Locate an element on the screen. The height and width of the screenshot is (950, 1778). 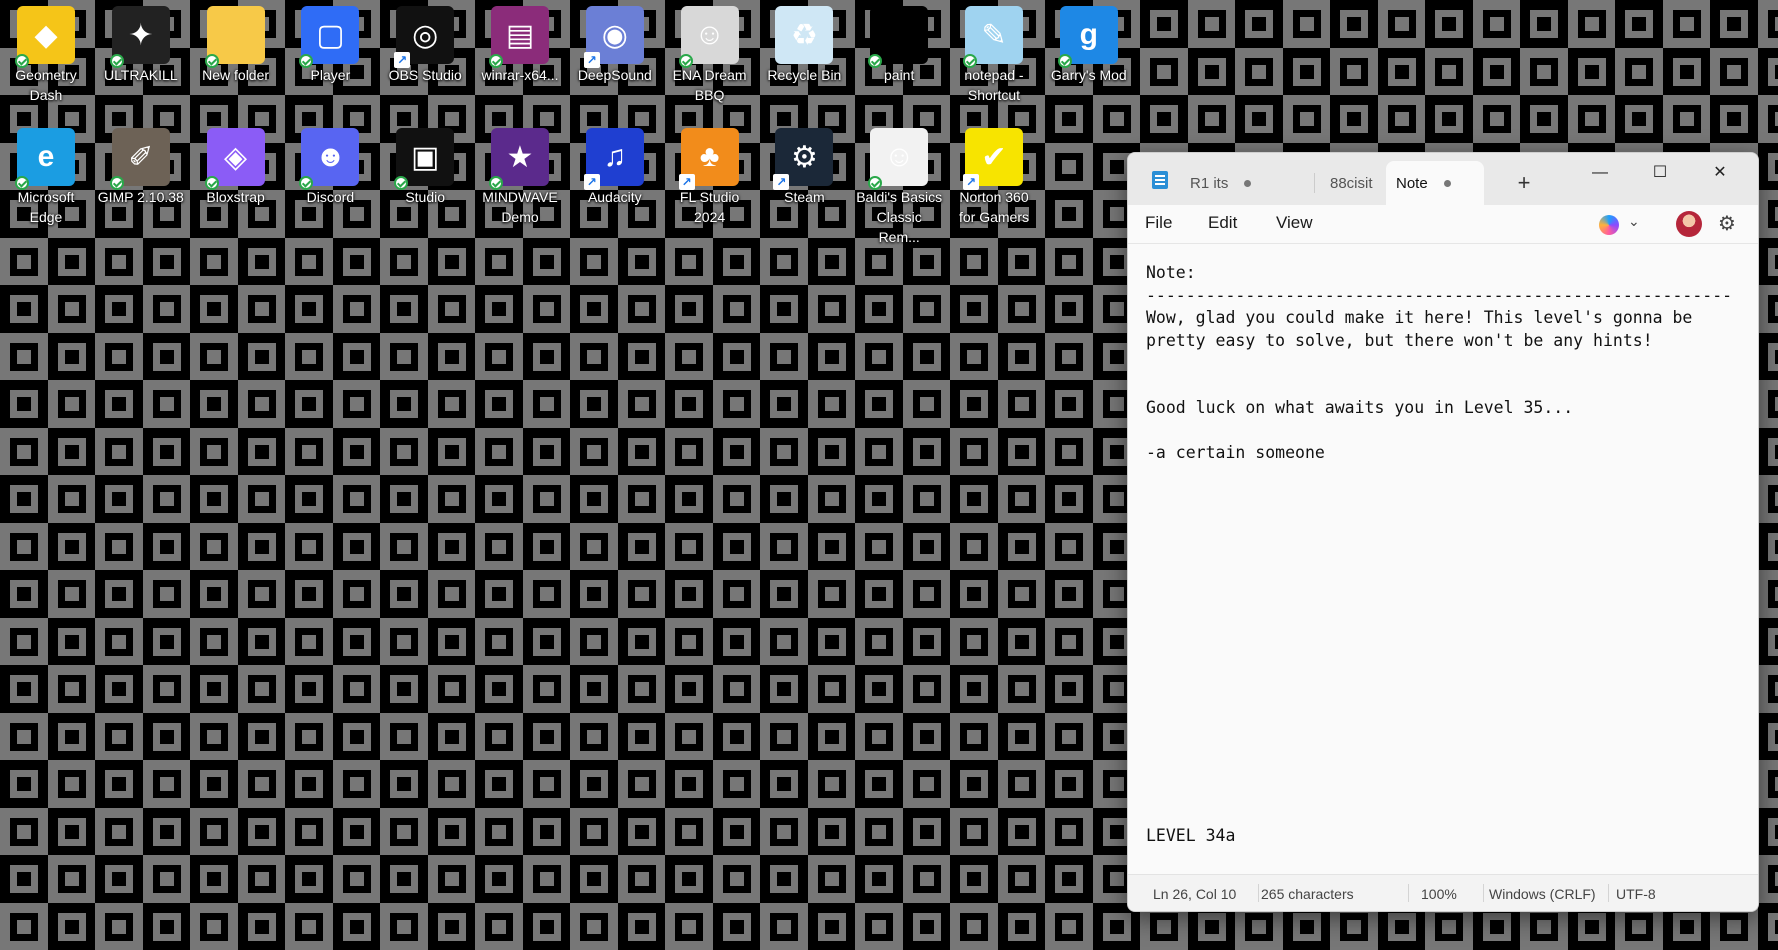
desktop-icon-paint: paint is located at coordinates (899, 43).